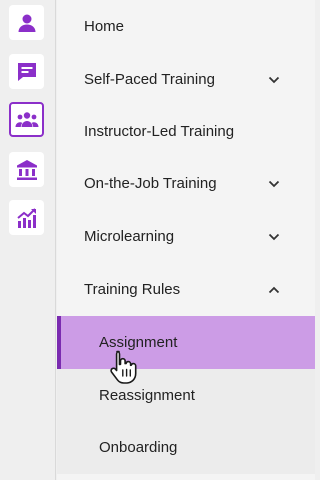 This screenshot has height=480, width=320. I want to click on user-icon, so click(27, 23).